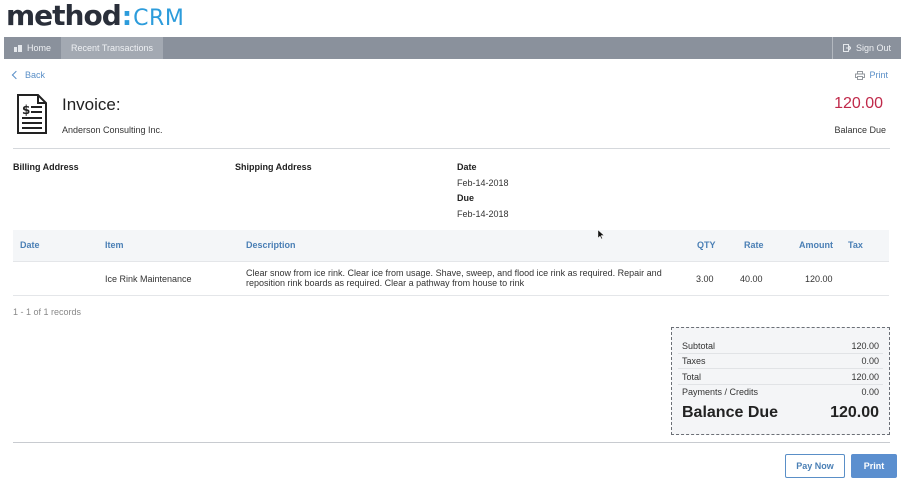 The image size is (907, 483). I want to click on records-count: 1 - 1 of 1 records, so click(47, 312).